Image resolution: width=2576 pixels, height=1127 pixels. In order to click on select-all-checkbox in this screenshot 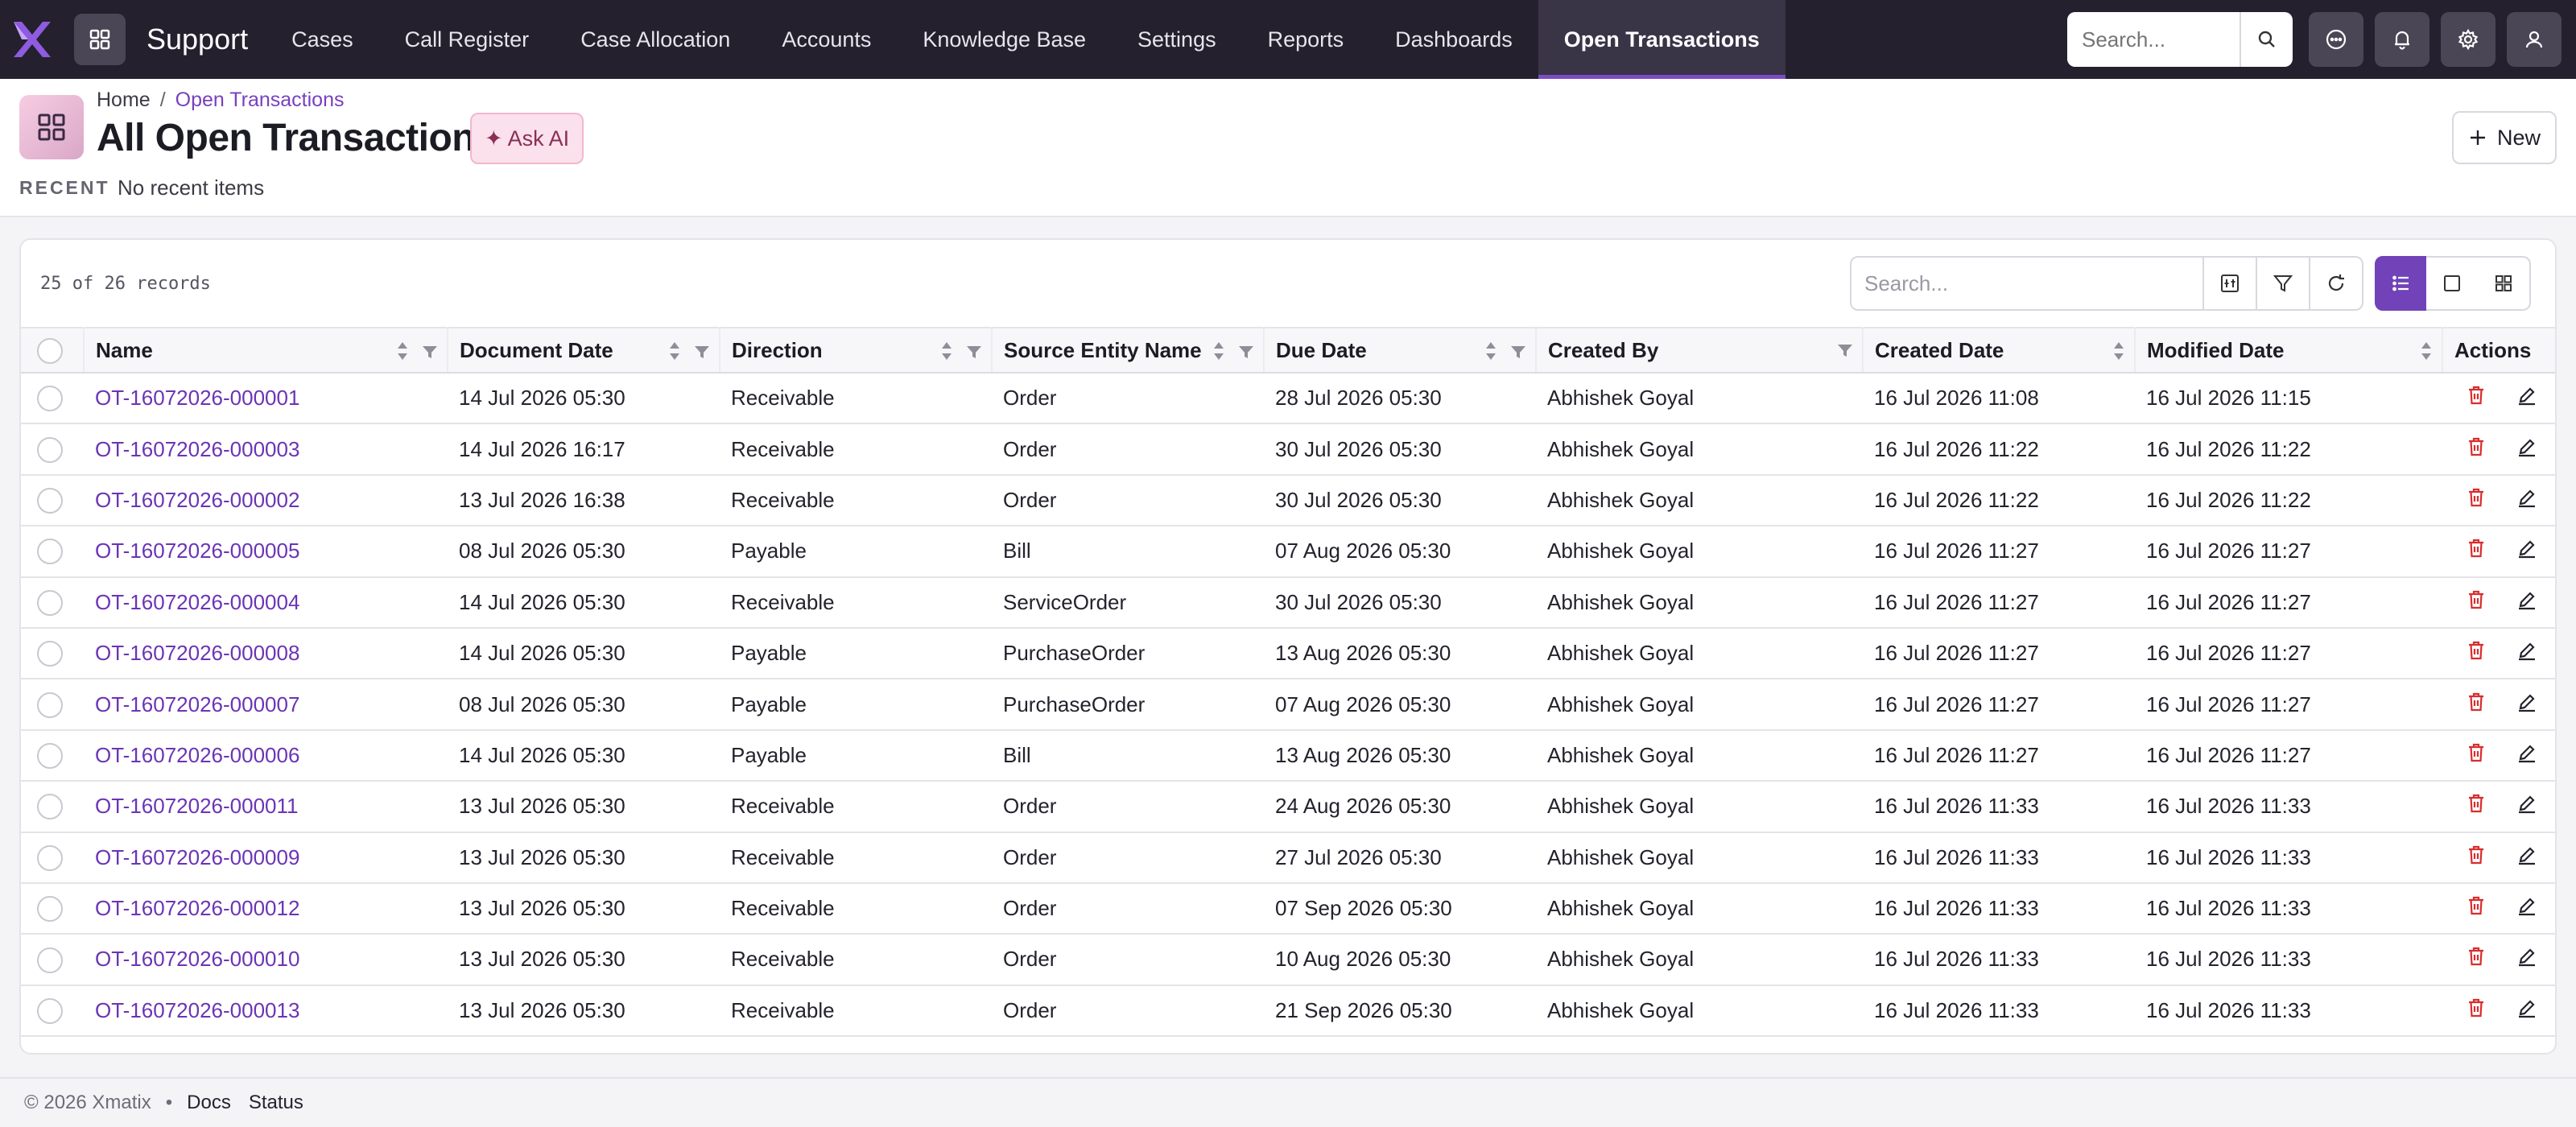, I will do `click(50, 350)`.